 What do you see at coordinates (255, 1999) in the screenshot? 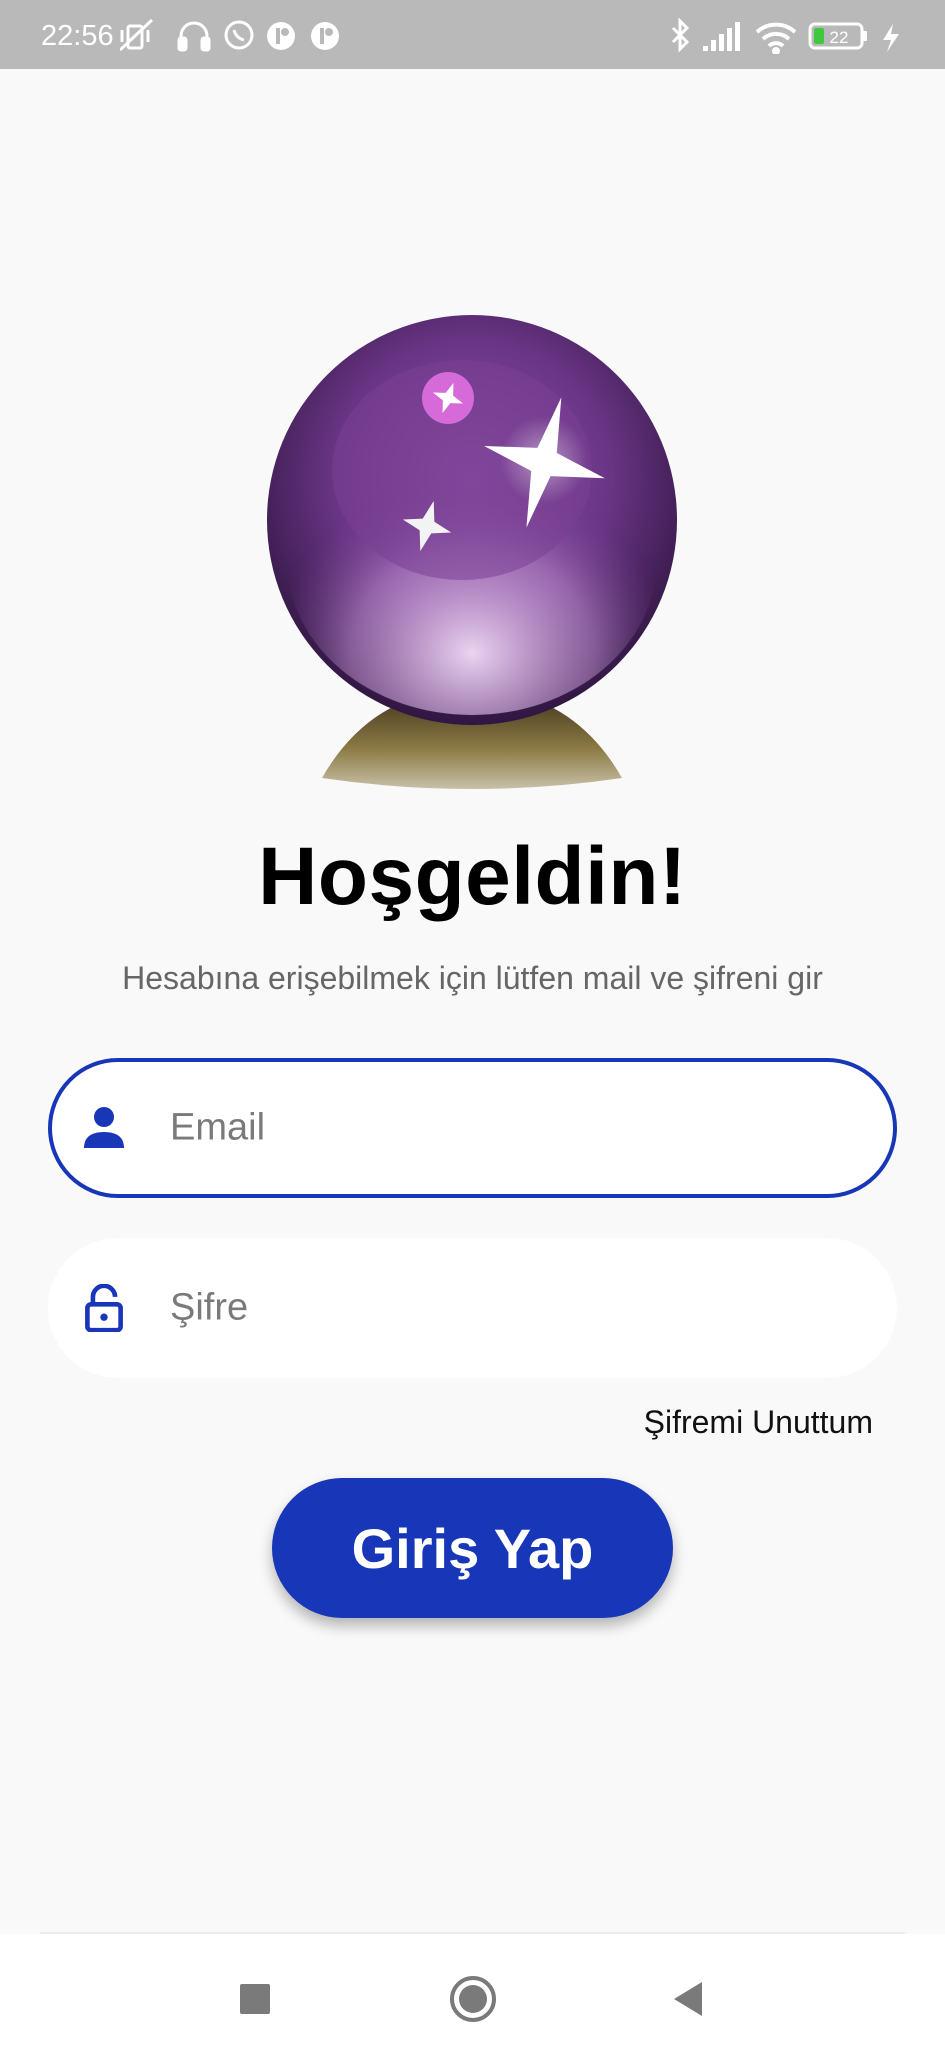
I see `recents-square-icon` at bounding box center [255, 1999].